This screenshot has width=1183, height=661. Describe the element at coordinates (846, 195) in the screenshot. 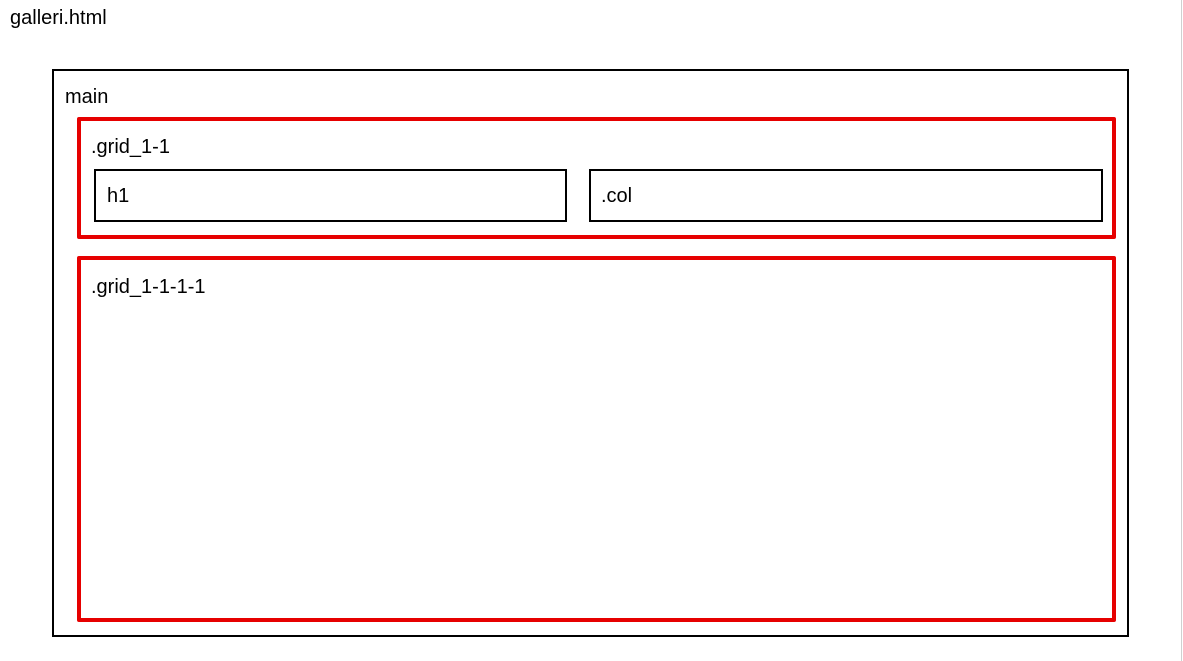

I see `col-box: .col` at that location.